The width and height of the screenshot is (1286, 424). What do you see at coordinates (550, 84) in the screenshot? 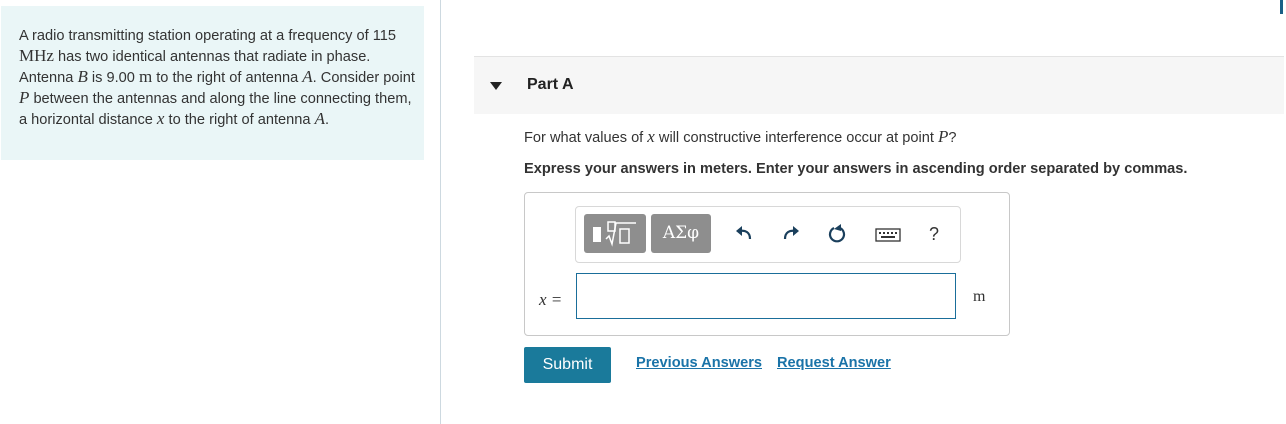
I see `part-title: Part A` at bounding box center [550, 84].